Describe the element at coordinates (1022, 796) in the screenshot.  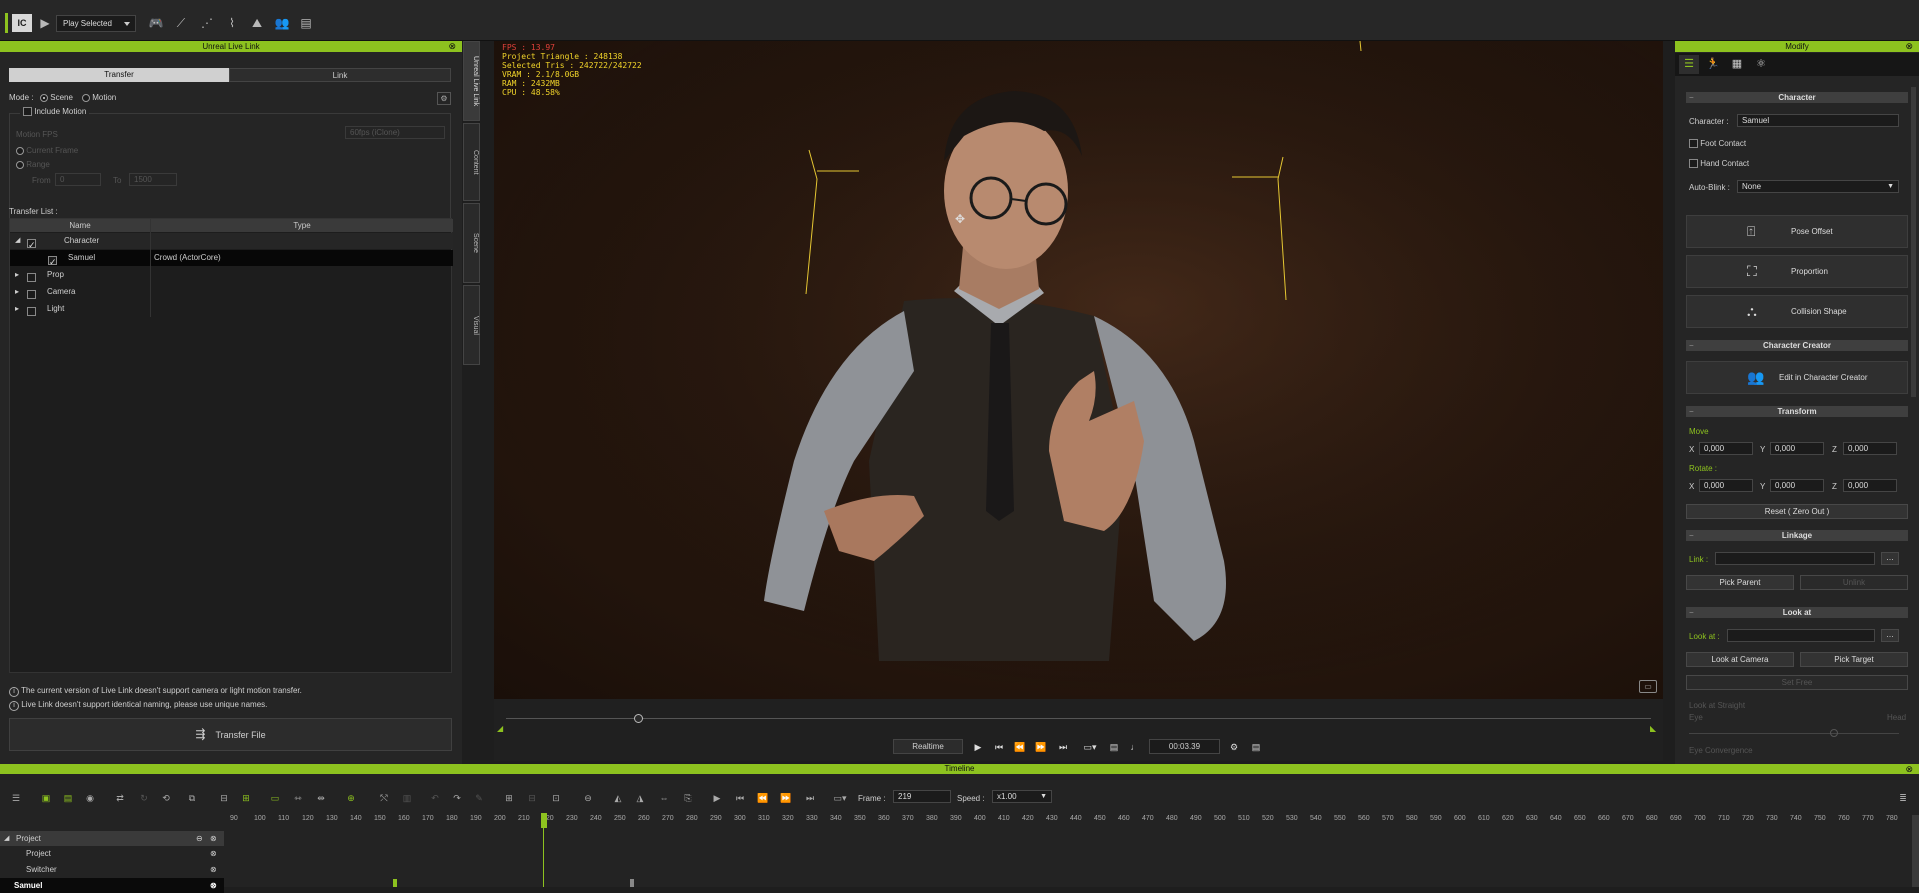
I see `speed-dropdown: x1.00 ▼` at that location.